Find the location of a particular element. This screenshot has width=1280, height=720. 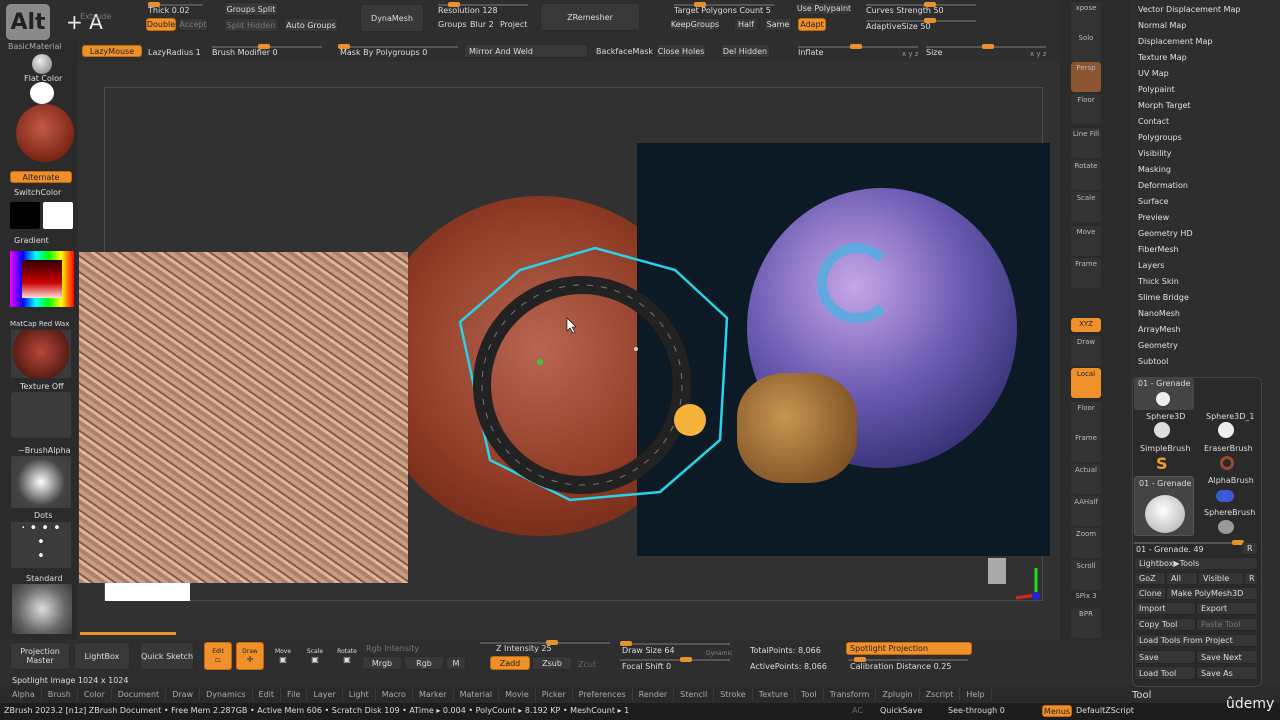

tool-sphere3d: Sphere3D is located at coordinates (1165, 416).